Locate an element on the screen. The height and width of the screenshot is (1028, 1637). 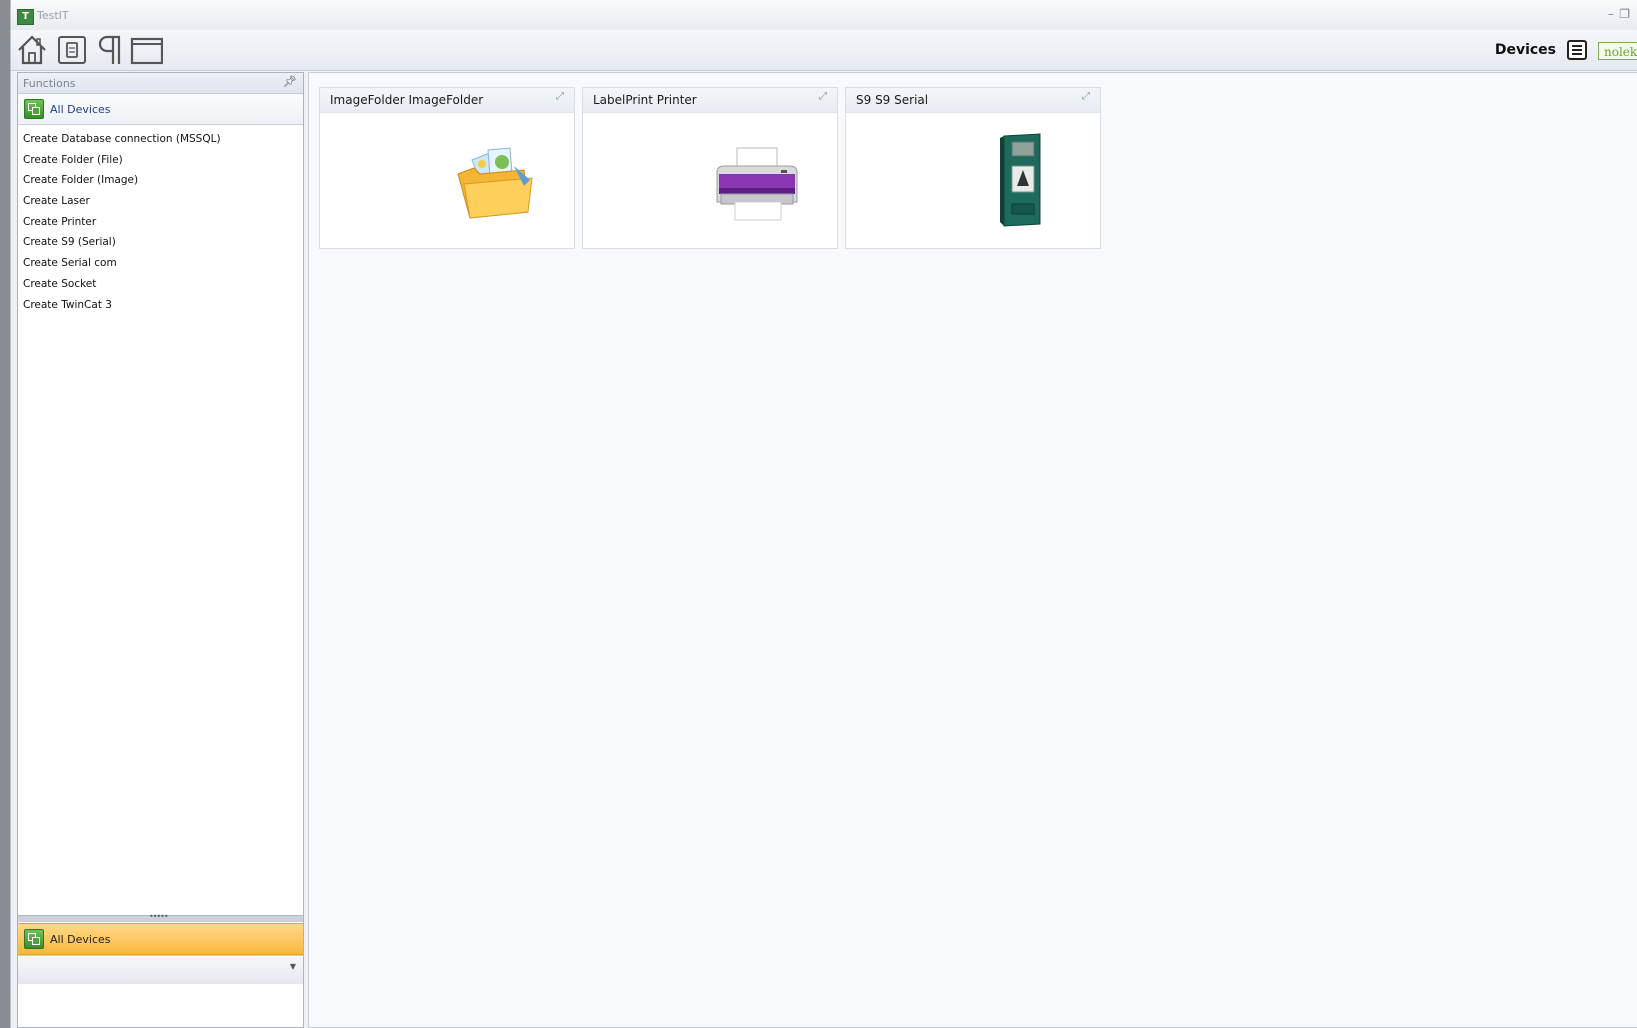
panel-header: Functions 📌︎ is located at coordinates (160, 83).